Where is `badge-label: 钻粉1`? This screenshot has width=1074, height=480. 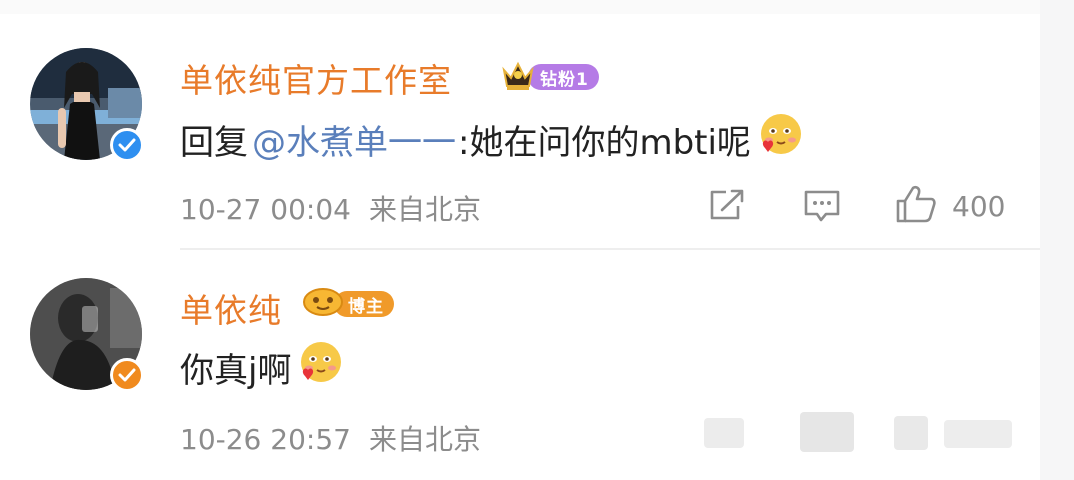 badge-label: 钻粉1 is located at coordinates (563, 77).